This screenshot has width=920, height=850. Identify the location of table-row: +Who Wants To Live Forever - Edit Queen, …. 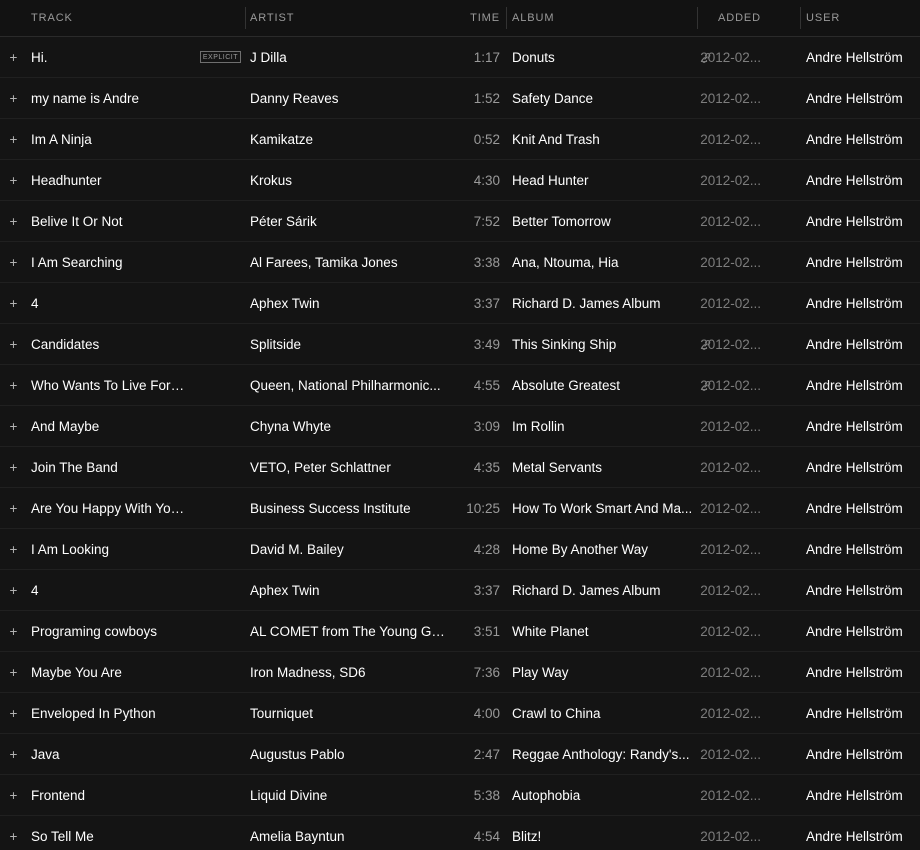
(460, 385).